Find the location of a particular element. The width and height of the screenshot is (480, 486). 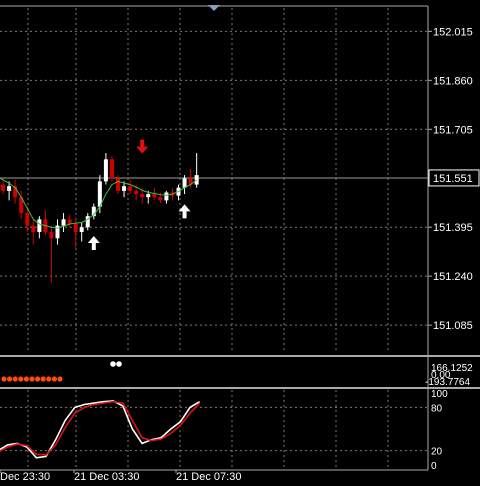

price-tick-label: 151.085 is located at coordinates (453, 326).